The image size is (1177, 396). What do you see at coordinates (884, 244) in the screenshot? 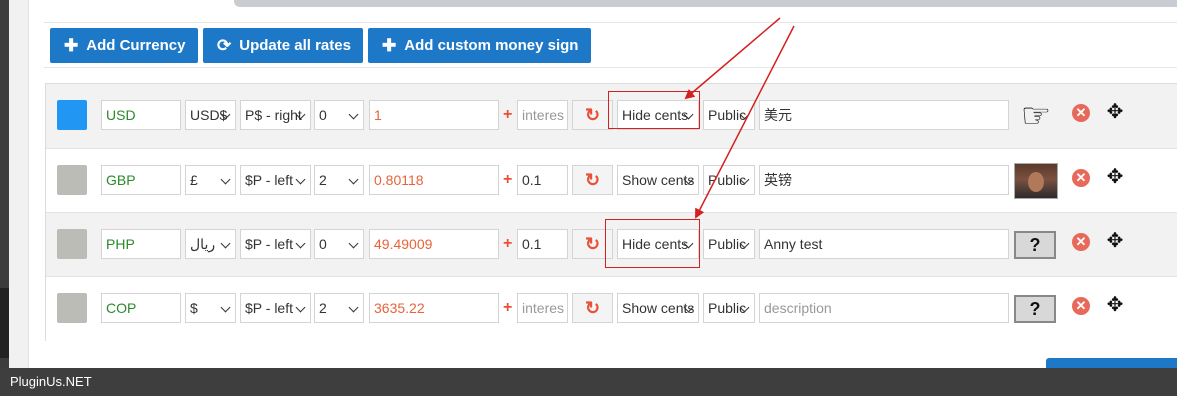
I see `description-input: Anny test` at bounding box center [884, 244].